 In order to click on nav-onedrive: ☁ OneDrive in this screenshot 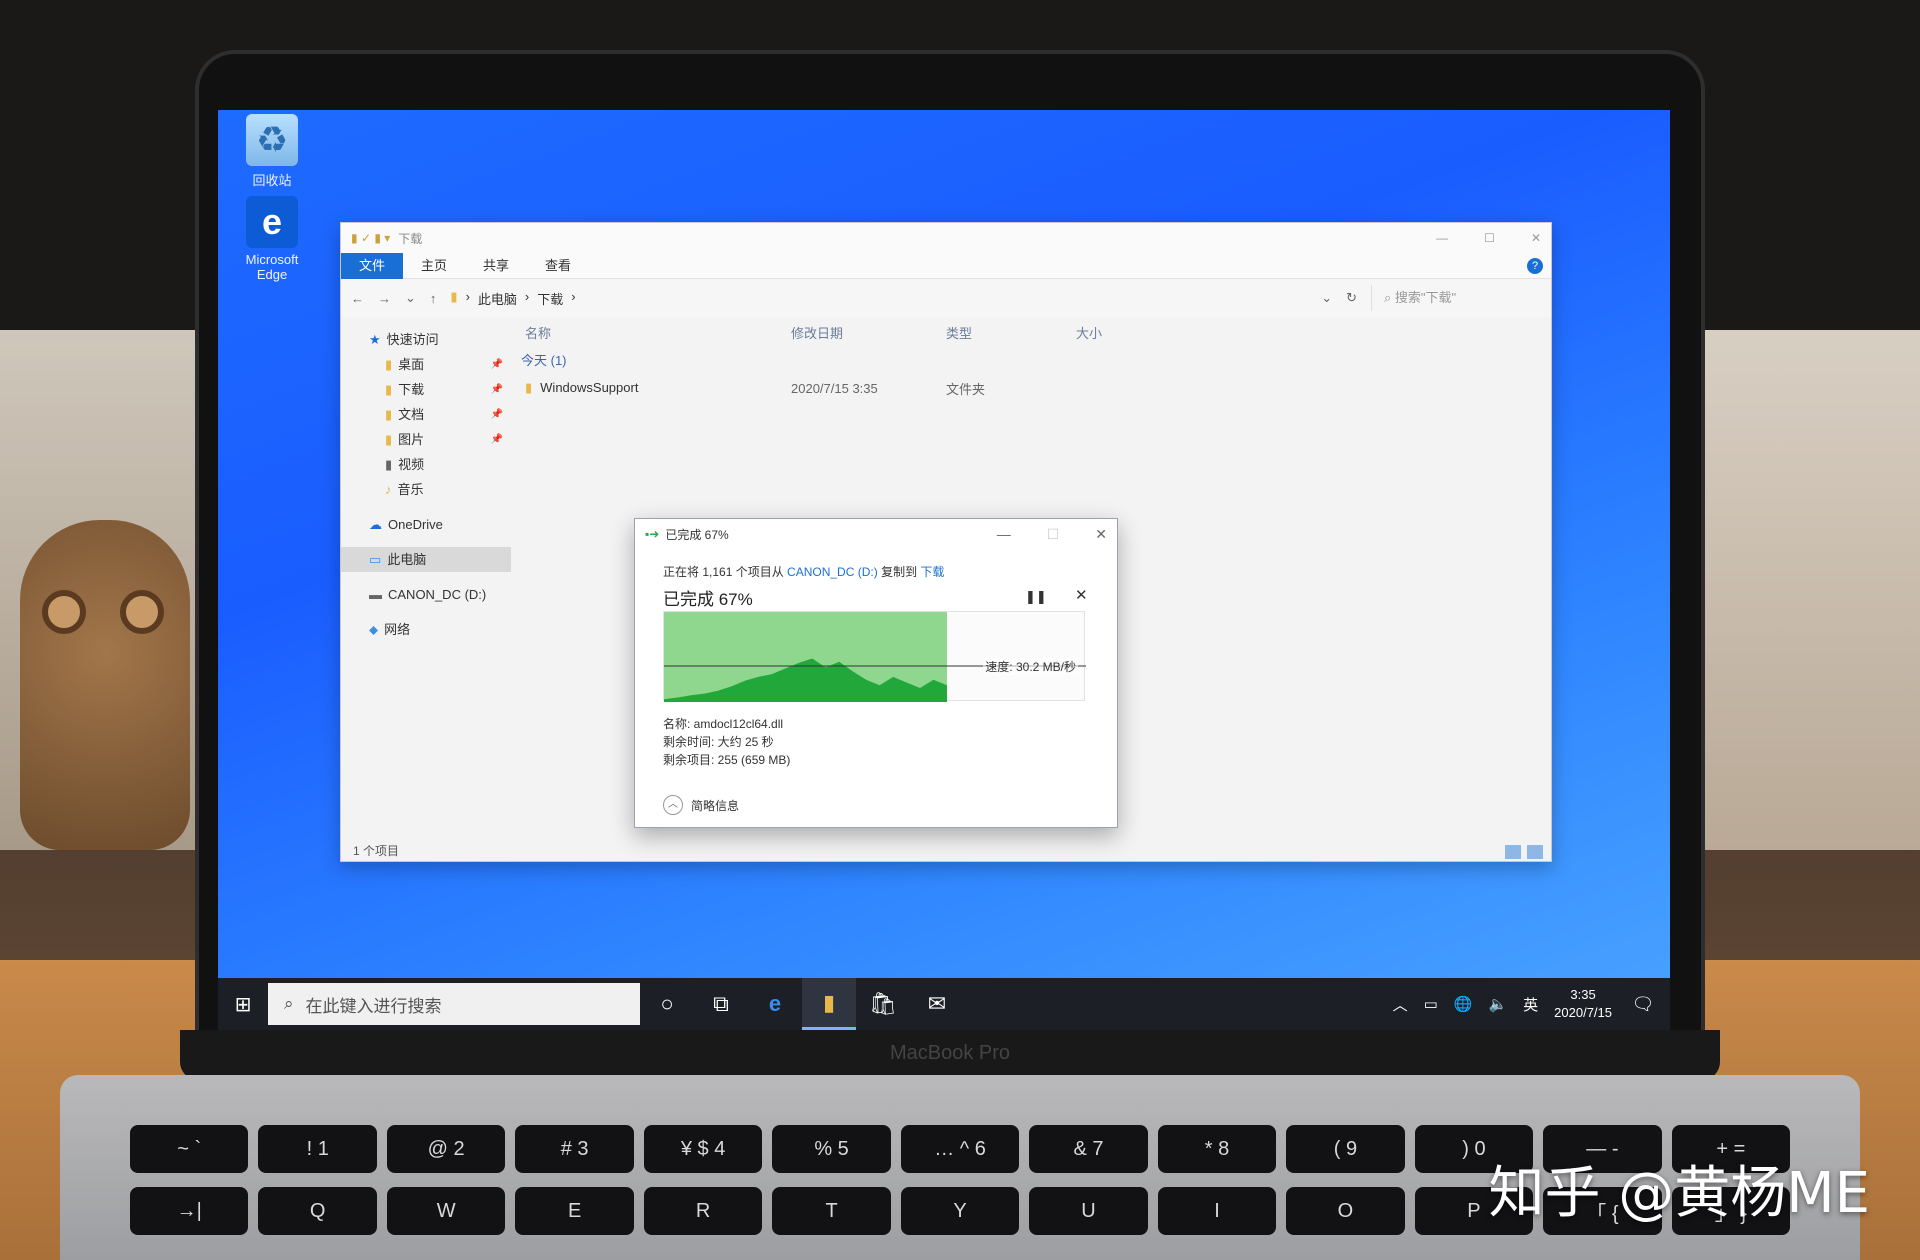, I will do `click(426, 524)`.